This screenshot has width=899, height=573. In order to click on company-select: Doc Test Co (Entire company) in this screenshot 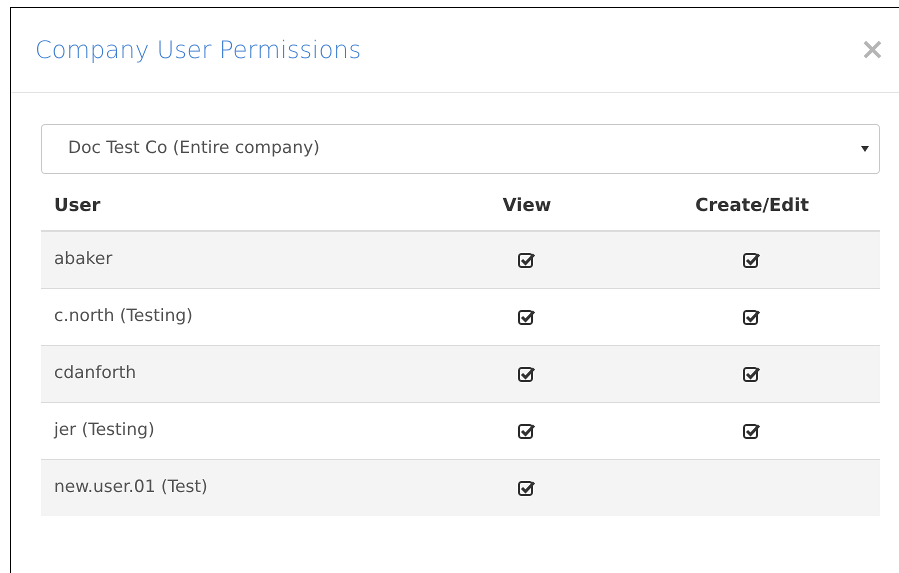, I will do `click(460, 149)`.